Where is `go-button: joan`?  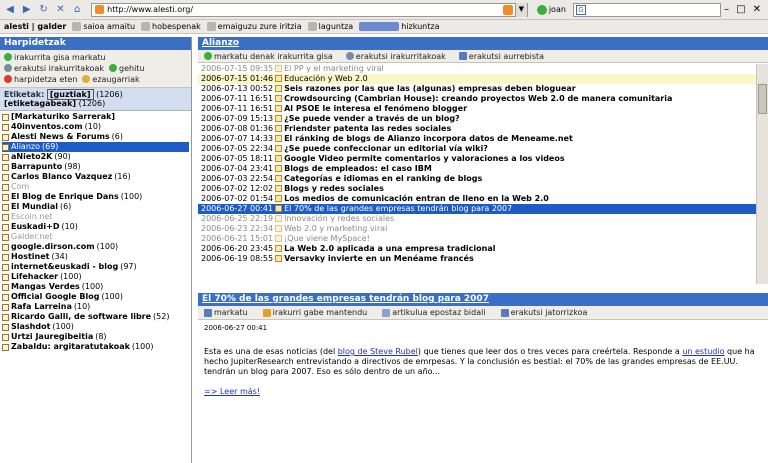 go-button: joan is located at coordinates (551, 9).